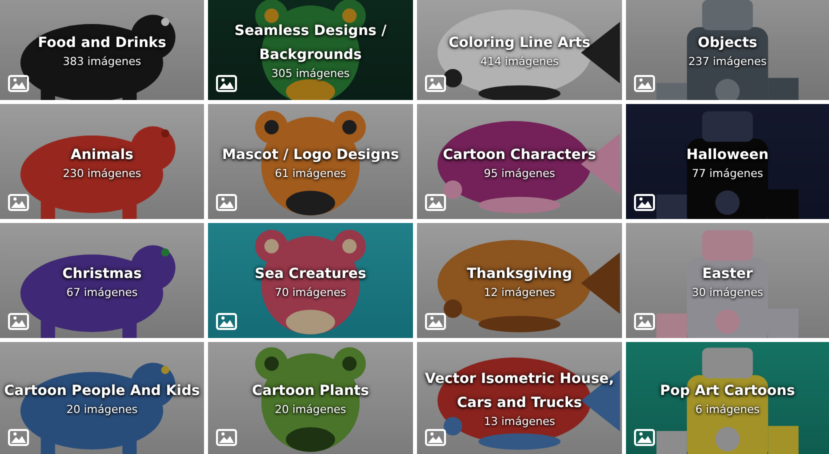 The image size is (829, 454). What do you see at coordinates (520, 422) in the screenshot?
I see `image-count: 13 imágenes` at bounding box center [520, 422].